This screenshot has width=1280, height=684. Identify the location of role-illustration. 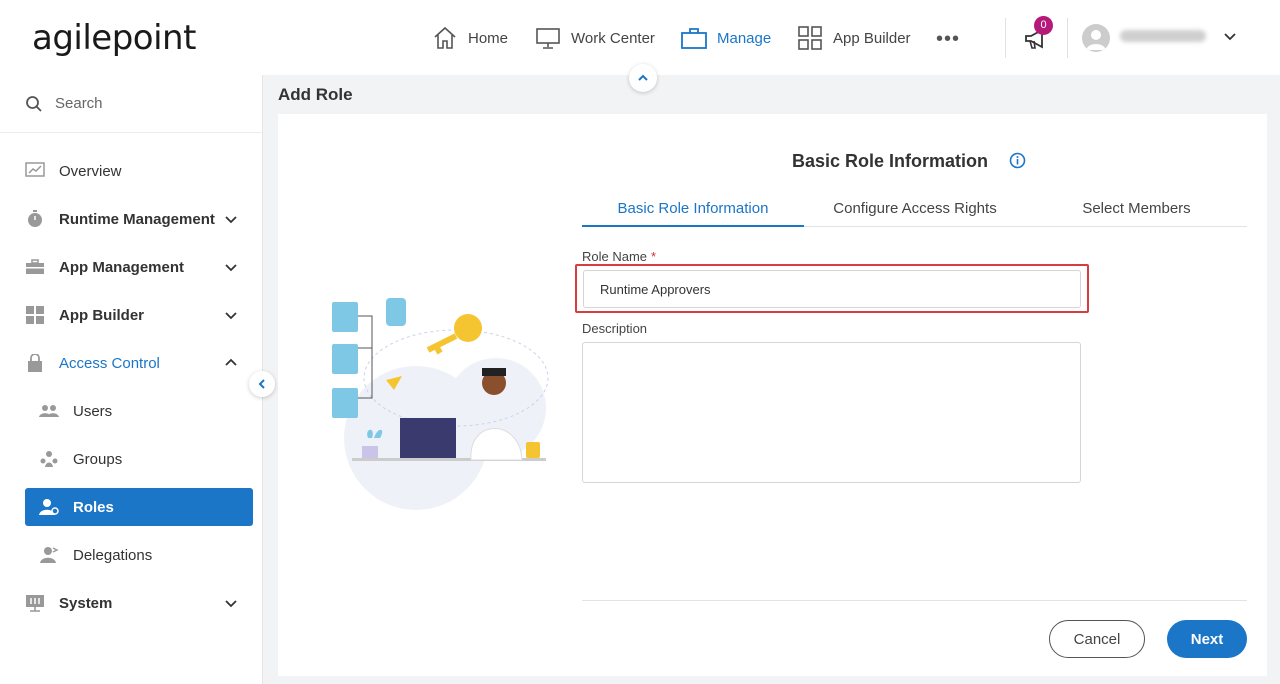
(440, 404).